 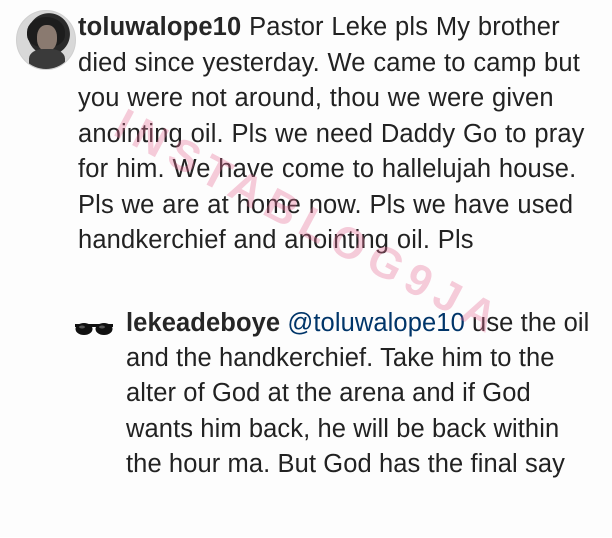 I want to click on reply-username: lekeadeboye, so click(x=203, y=323).